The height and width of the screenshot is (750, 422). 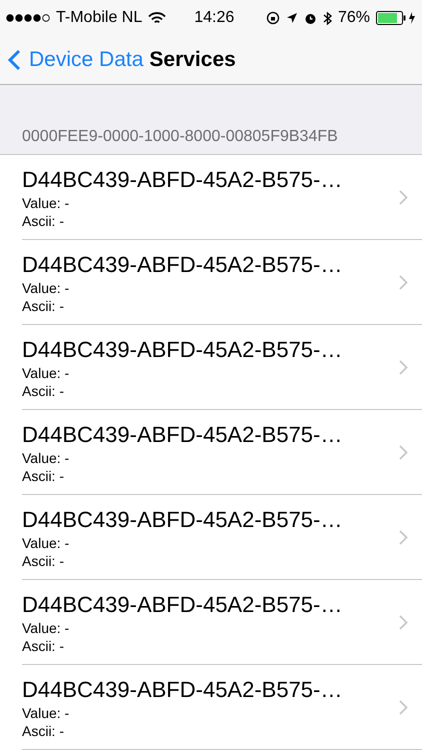 What do you see at coordinates (292, 18) in the screenshot?
I see `location-icon` at bounding box center [292, 18].